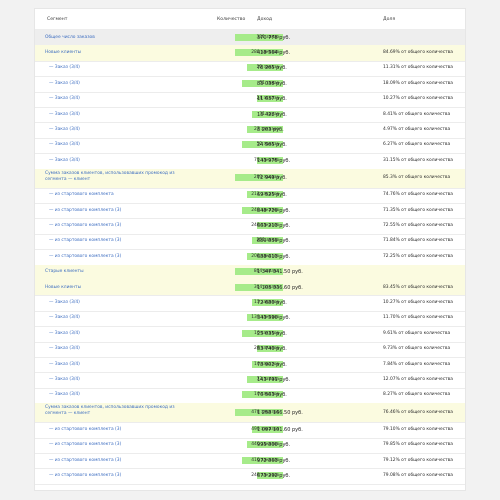 The width and height of the screenshot is (500, 500). Describe the element at coordinates (272, 83) in the screenshot. I see `revenue-value: 83 038 руб.` at that location.